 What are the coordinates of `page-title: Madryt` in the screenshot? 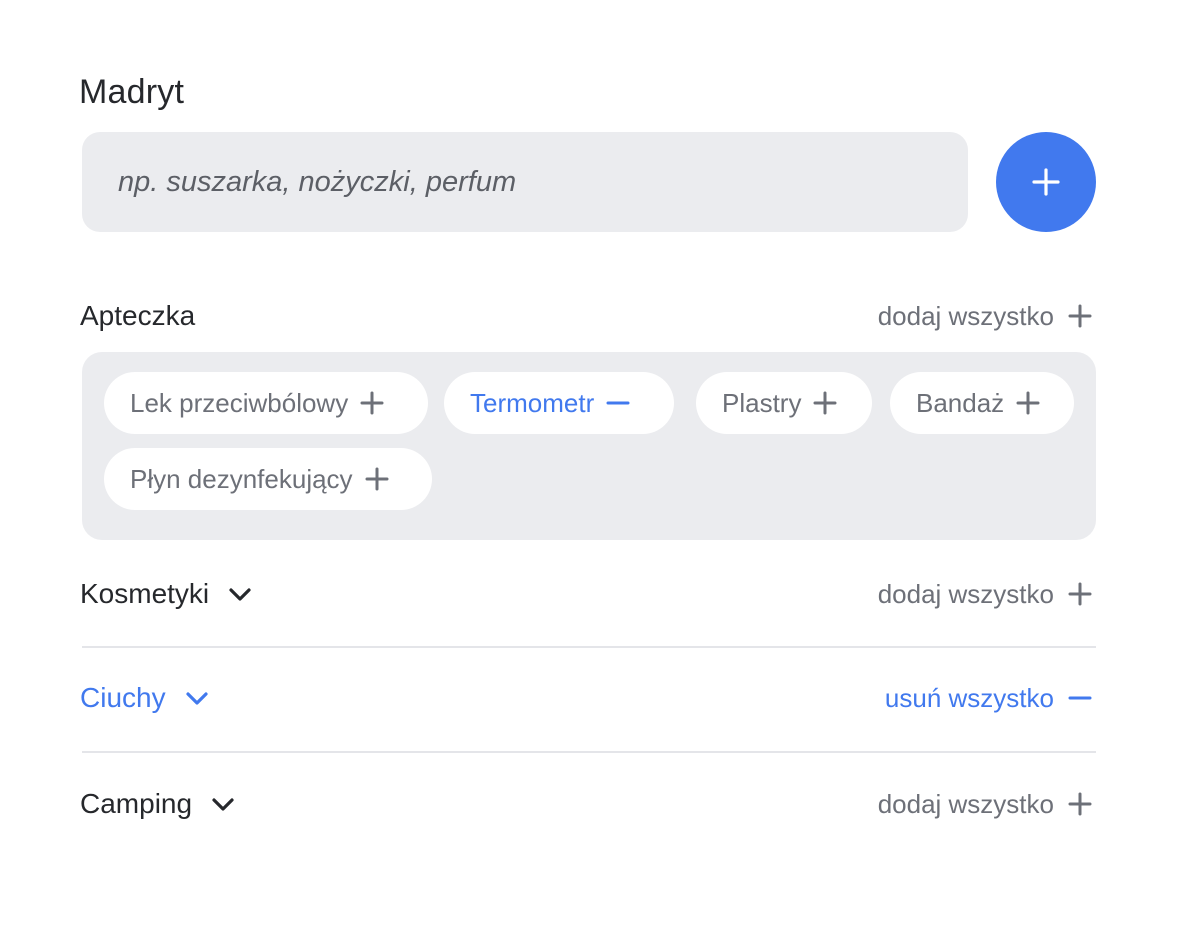 It's located at (132, 92).